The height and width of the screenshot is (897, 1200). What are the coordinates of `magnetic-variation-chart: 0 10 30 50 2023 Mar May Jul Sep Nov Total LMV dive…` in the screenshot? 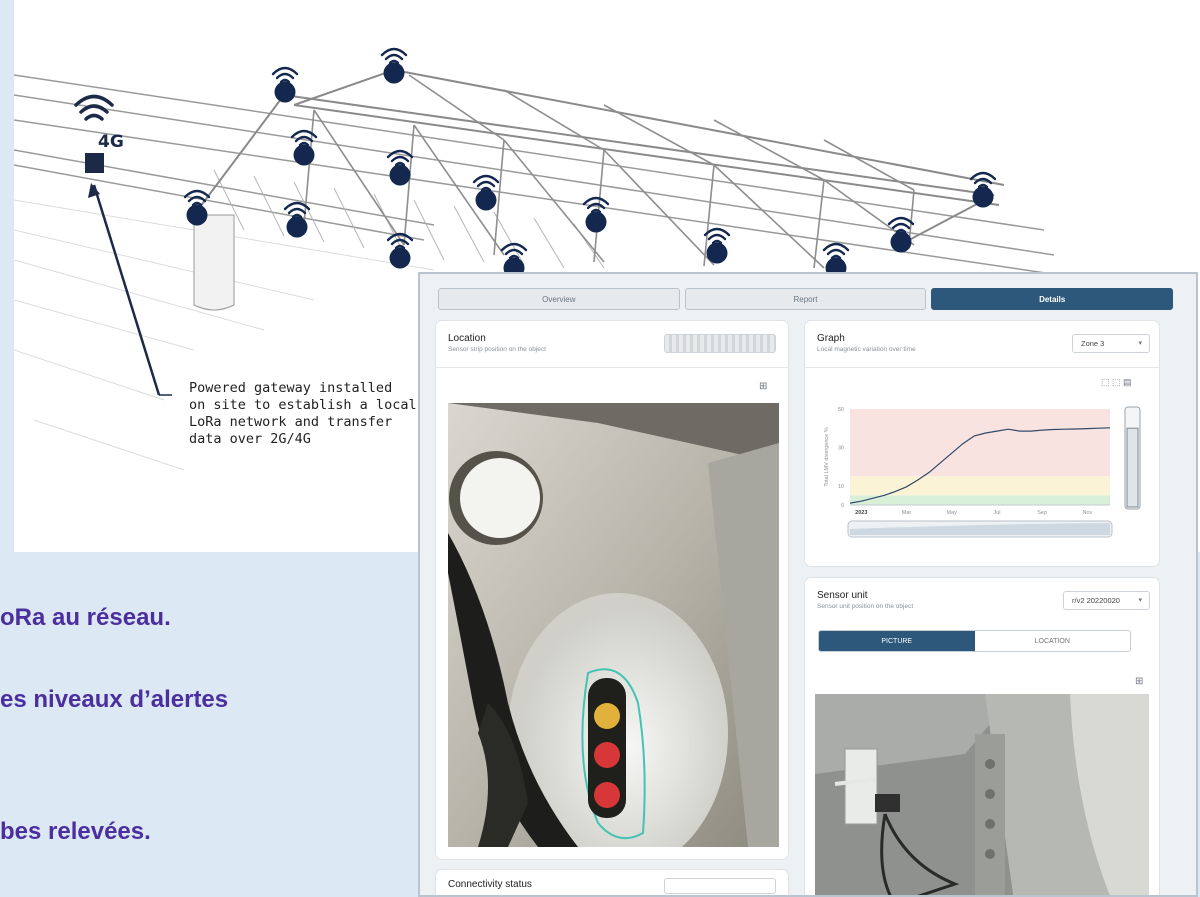 It's located at (982, 472).